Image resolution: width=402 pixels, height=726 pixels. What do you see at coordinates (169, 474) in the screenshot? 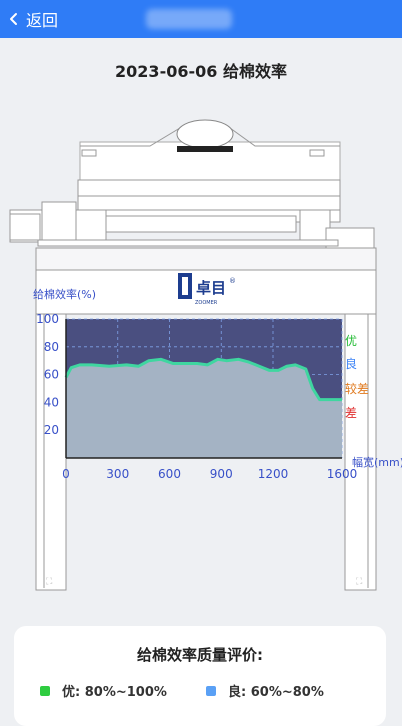
I see `x-tick-label: 600` at bounding box center [169, 474].